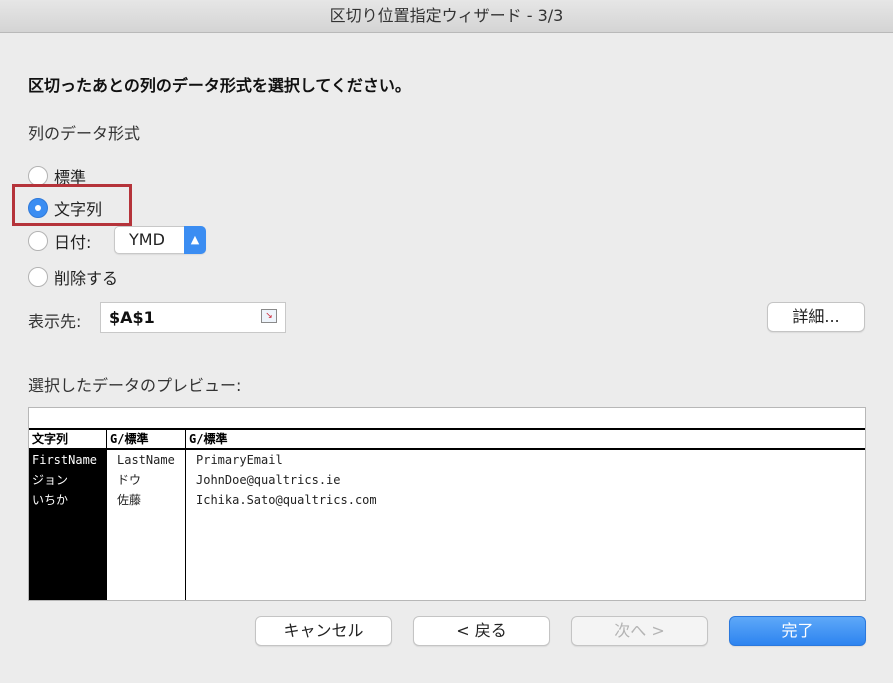 The width and height of the screenshot is (893, 683). What do you see at coordinates (84, 133) in the screenshot?
I see `format-section-label: 列のデータ形式` at bounding box center [84, 133].